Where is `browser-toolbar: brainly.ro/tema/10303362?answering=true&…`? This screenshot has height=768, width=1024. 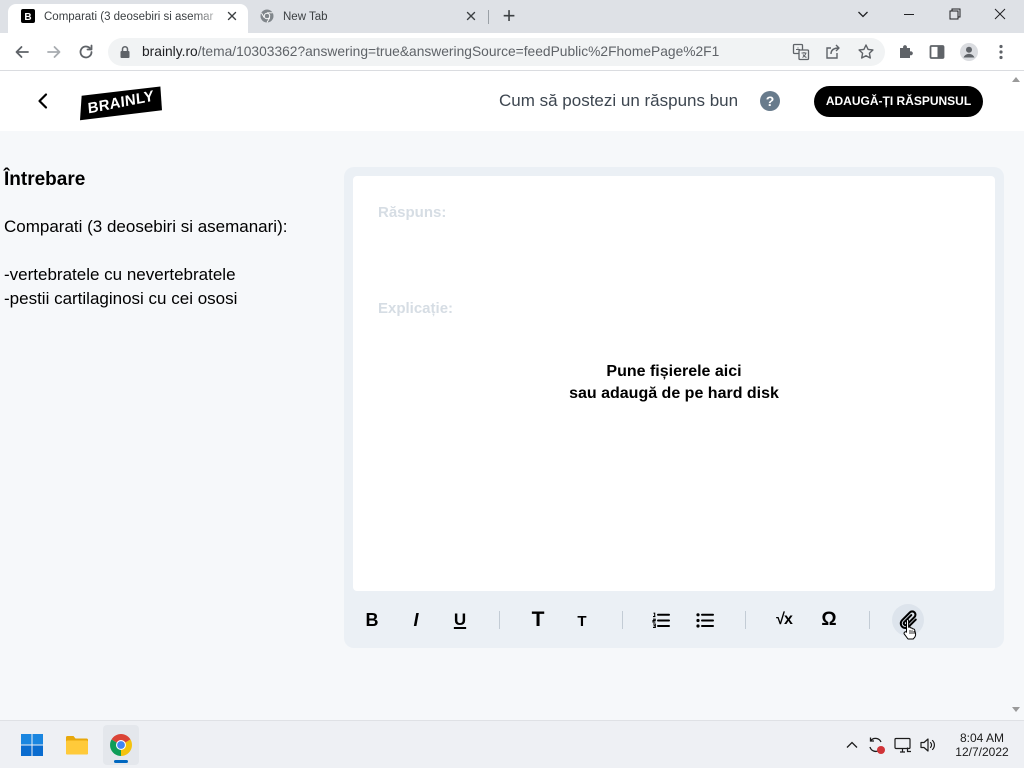
browser-toolbar: brainly.ro/tema/10303362?answering=true&… is located at coordinates (512, 52).